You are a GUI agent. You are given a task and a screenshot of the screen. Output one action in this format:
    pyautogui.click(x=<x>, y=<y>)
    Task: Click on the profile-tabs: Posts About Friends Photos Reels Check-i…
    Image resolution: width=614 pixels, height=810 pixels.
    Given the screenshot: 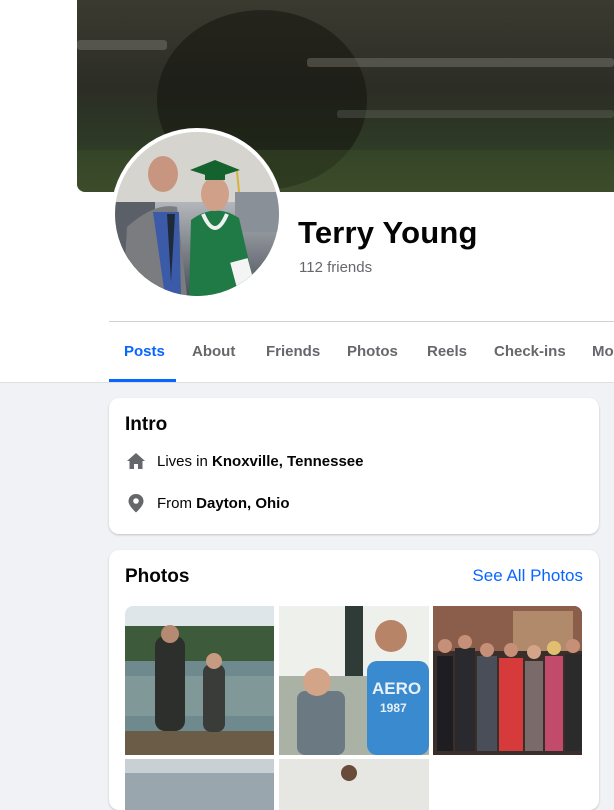 What is the action you would take?
    pyautogui.click(x=361, y=352)
    